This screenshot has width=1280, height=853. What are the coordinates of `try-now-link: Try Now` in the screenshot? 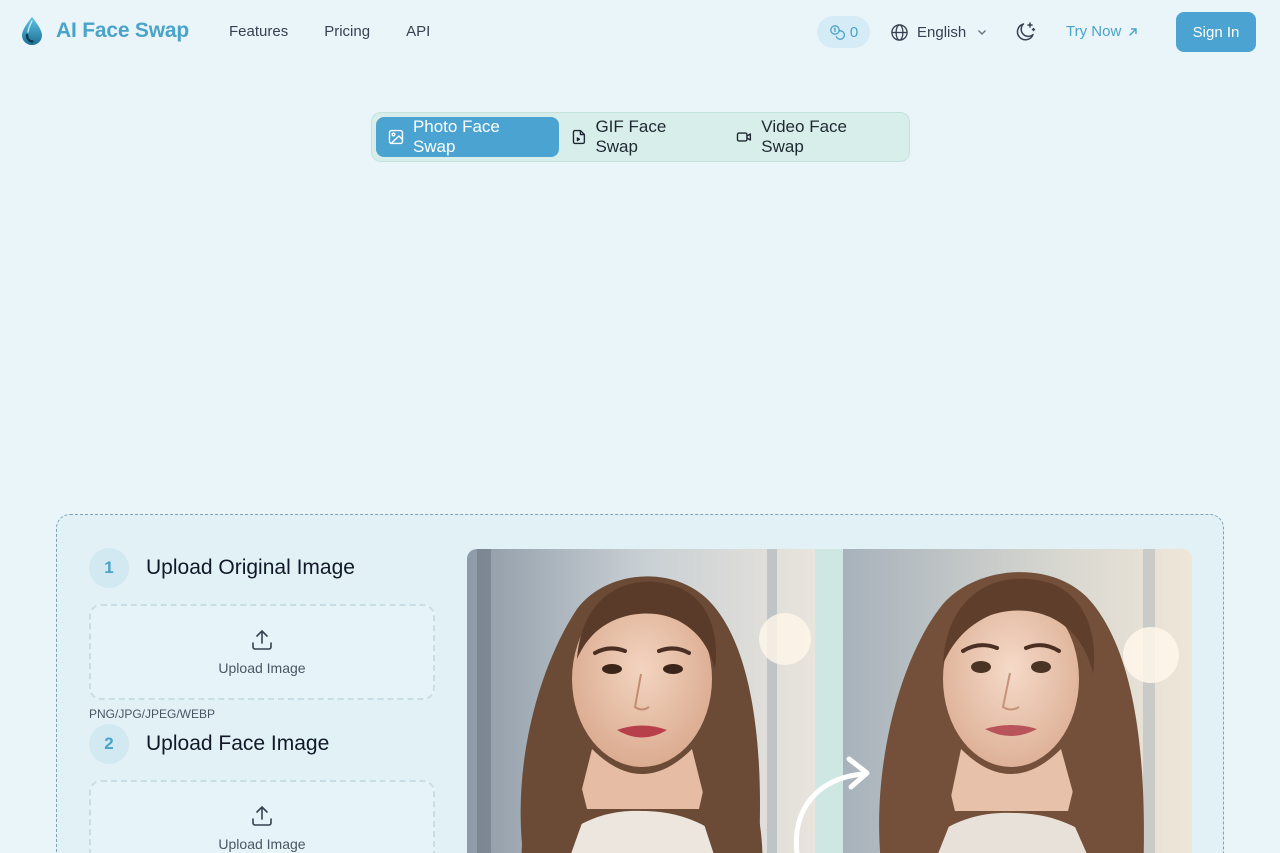 It's located at (1102, 32).